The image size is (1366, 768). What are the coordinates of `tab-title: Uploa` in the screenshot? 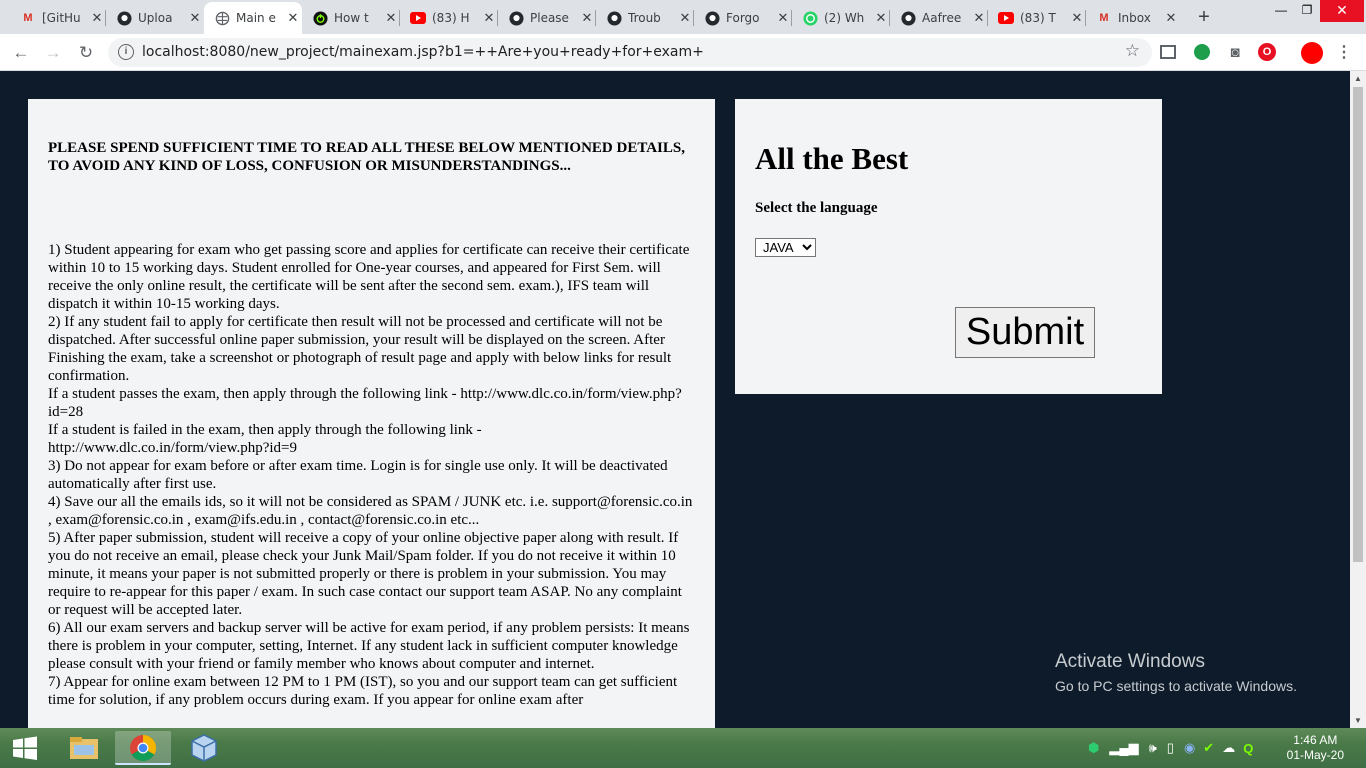 It's located at (155, 18).